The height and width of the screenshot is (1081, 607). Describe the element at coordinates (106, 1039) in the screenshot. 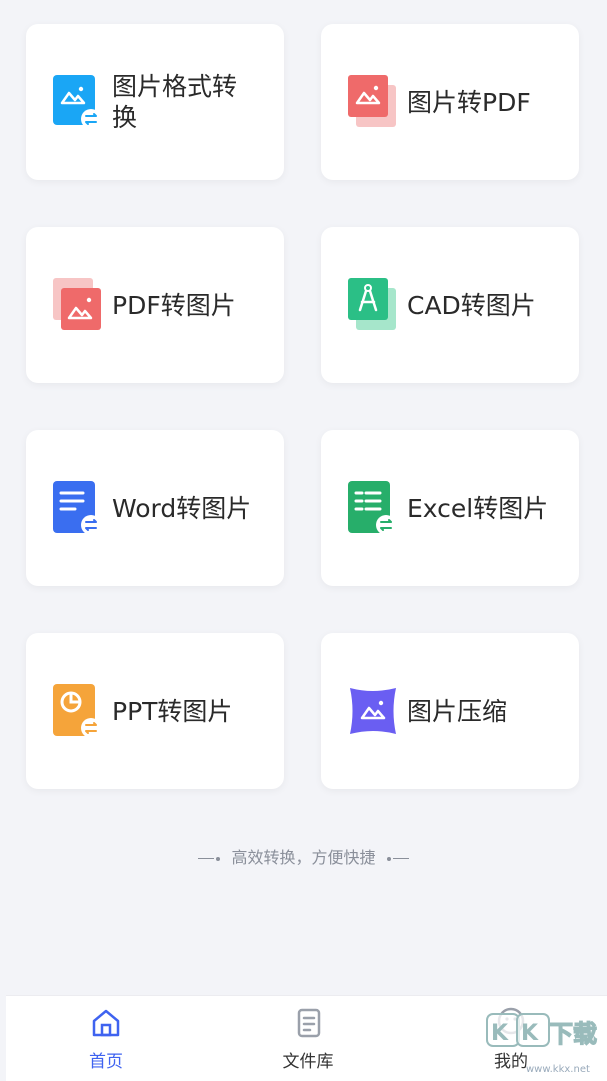

I see `tab-home: 首页` at that location.